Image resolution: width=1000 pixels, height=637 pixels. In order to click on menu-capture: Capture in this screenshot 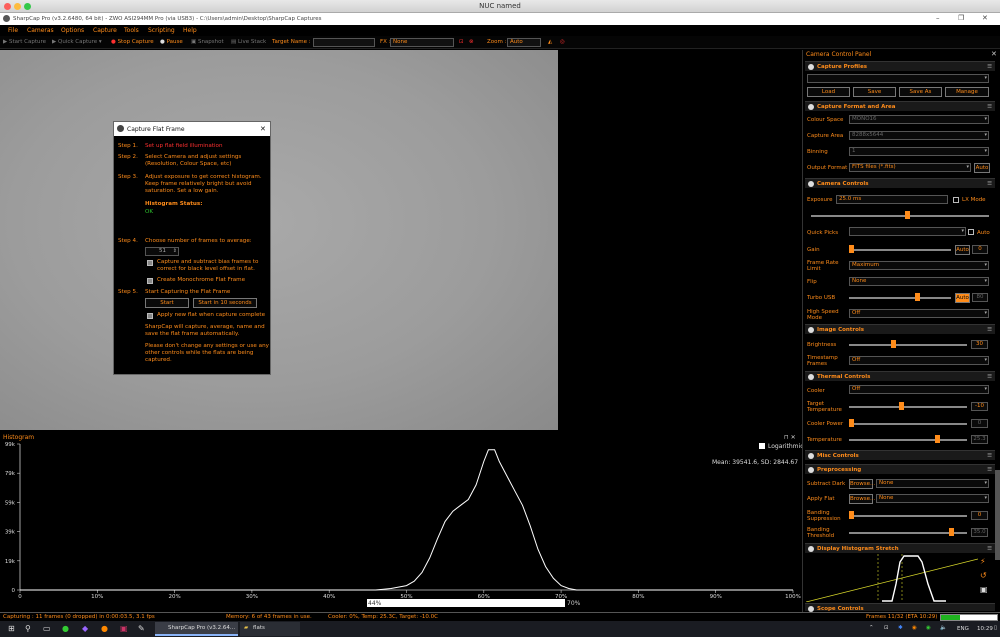, I will do `click(105, 30)`.